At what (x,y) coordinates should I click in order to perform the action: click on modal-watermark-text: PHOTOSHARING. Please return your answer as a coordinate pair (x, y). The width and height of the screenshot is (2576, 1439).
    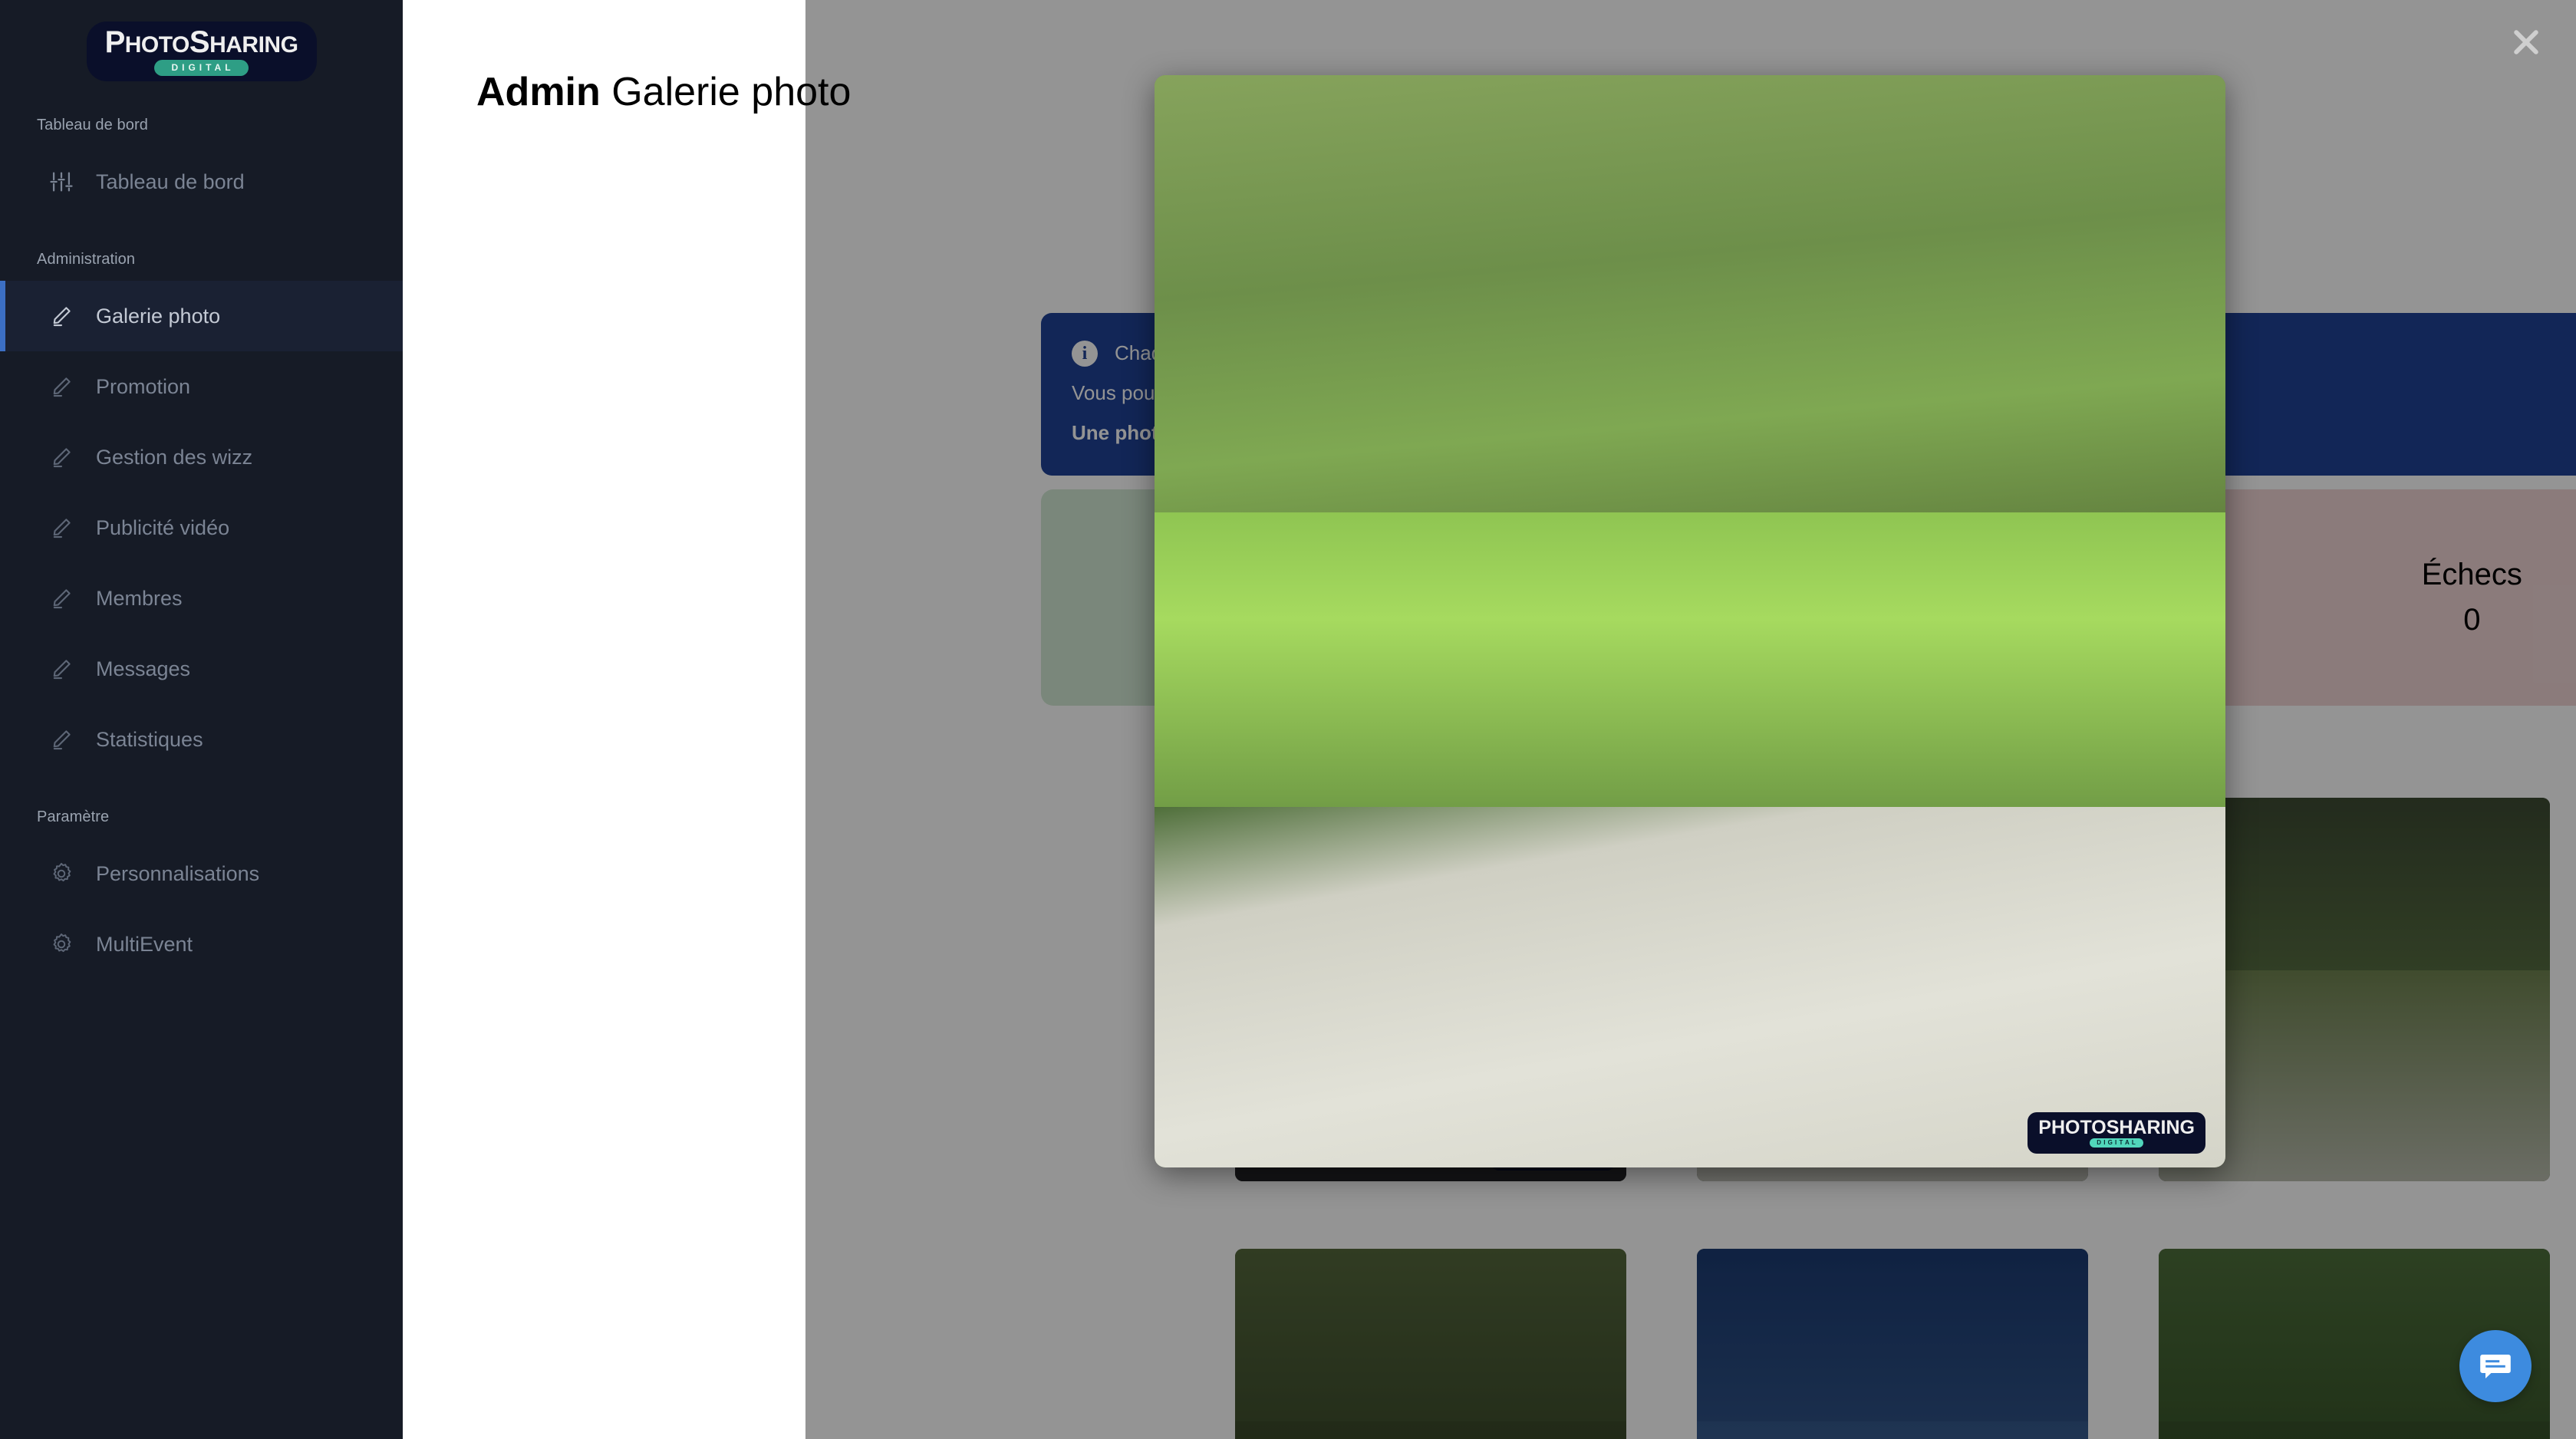
    Looking at the image, I should click on (2116, 1127).